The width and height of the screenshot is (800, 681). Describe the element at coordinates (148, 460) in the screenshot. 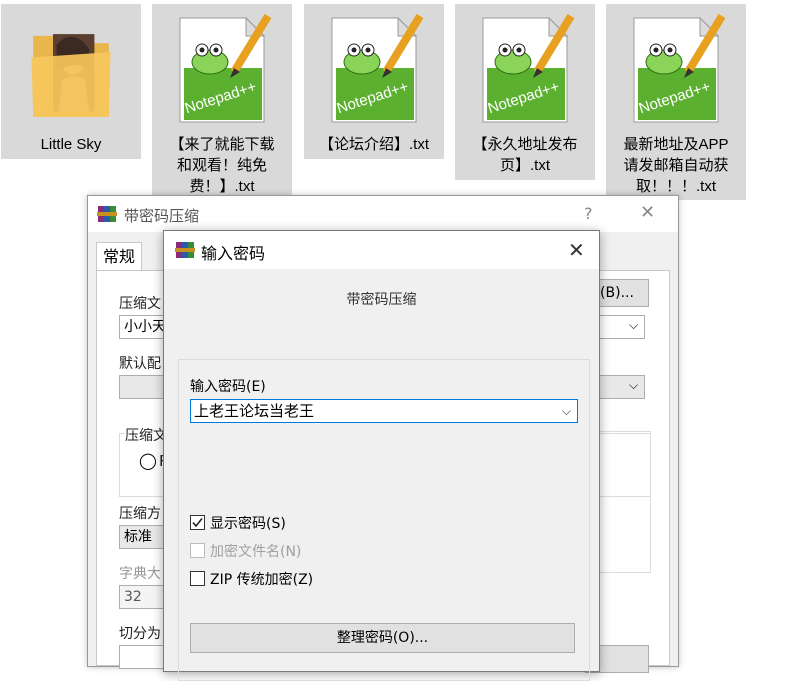

I see `radio-icon: ◯` at that location.